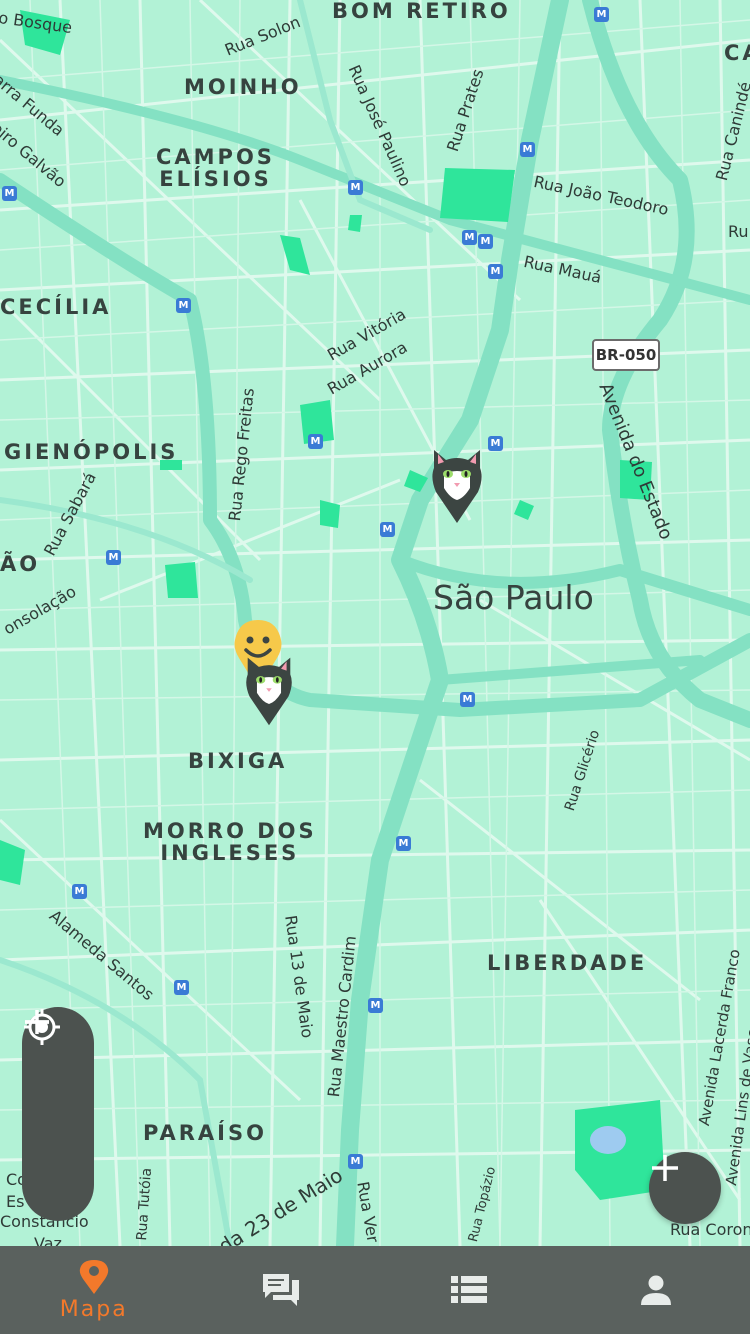 The height and width of the screenshot is (1334, 750). I want to click on district-label: CECÍLIA, so click(56, 307).